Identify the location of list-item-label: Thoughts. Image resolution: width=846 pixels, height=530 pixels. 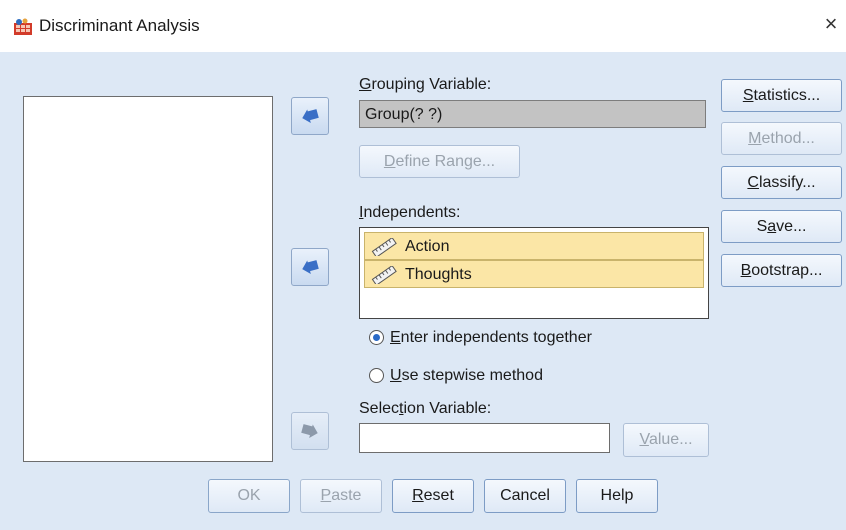
(438, 274).